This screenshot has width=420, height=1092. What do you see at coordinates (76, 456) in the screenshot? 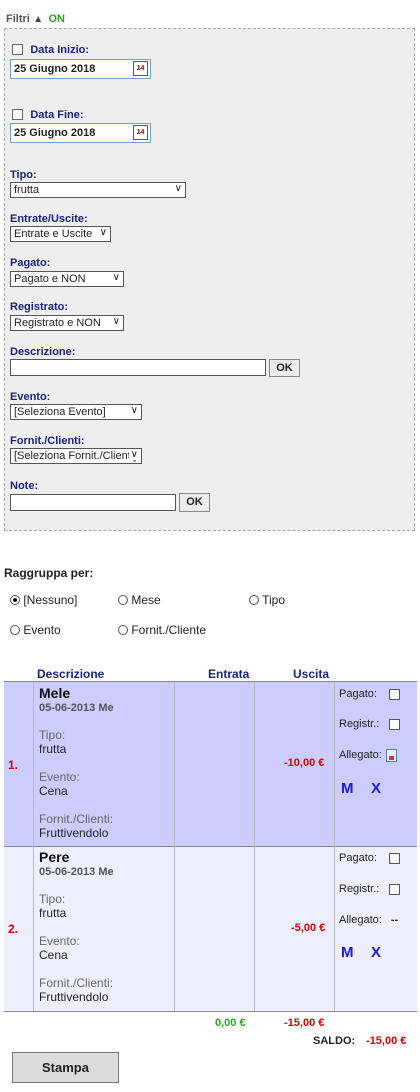
I see `fornit-clienti-select: [Seleziona Fornit./Clienti] ∨` at bounding box center [76, 456].